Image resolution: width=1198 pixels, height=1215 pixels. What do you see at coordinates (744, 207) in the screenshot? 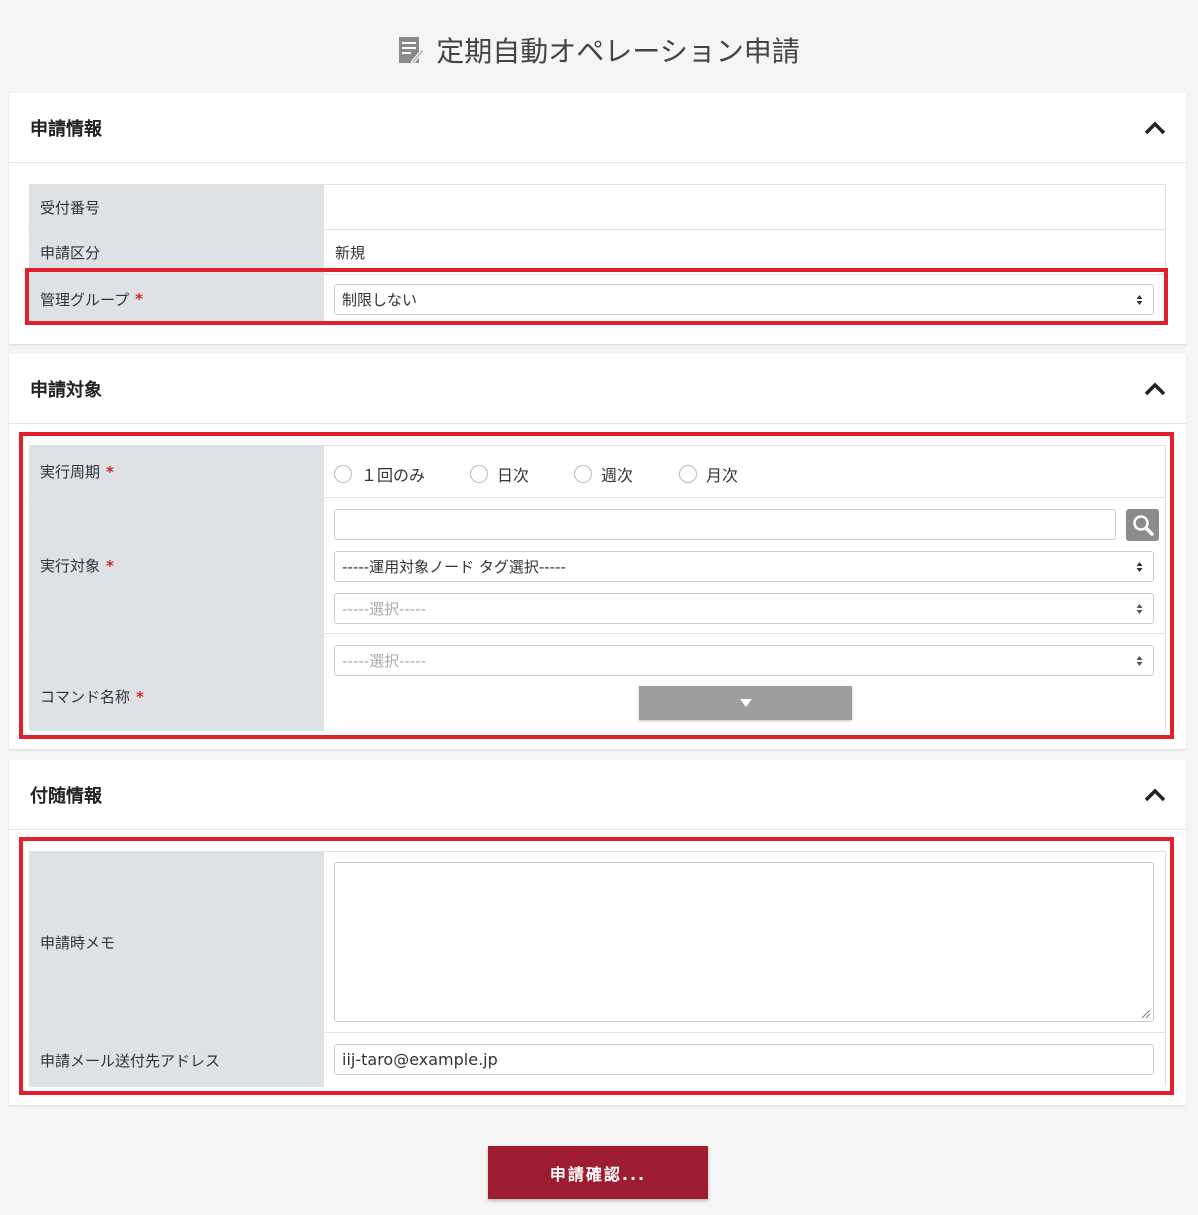
I see `receipt-number-value` at bounding box center [744, 207].